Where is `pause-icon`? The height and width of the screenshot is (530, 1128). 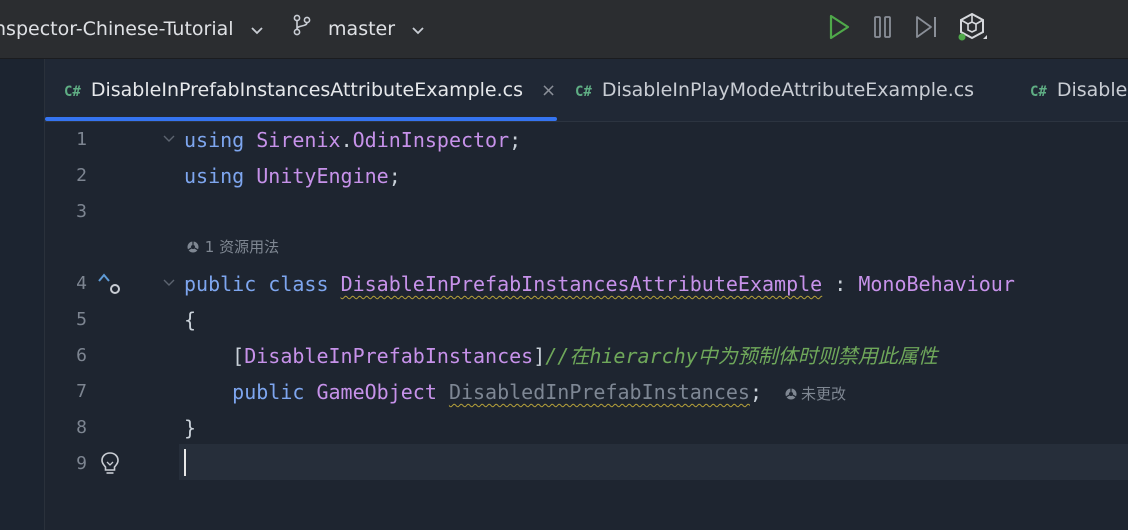 pause-icon is located at coordinates (883, 29).